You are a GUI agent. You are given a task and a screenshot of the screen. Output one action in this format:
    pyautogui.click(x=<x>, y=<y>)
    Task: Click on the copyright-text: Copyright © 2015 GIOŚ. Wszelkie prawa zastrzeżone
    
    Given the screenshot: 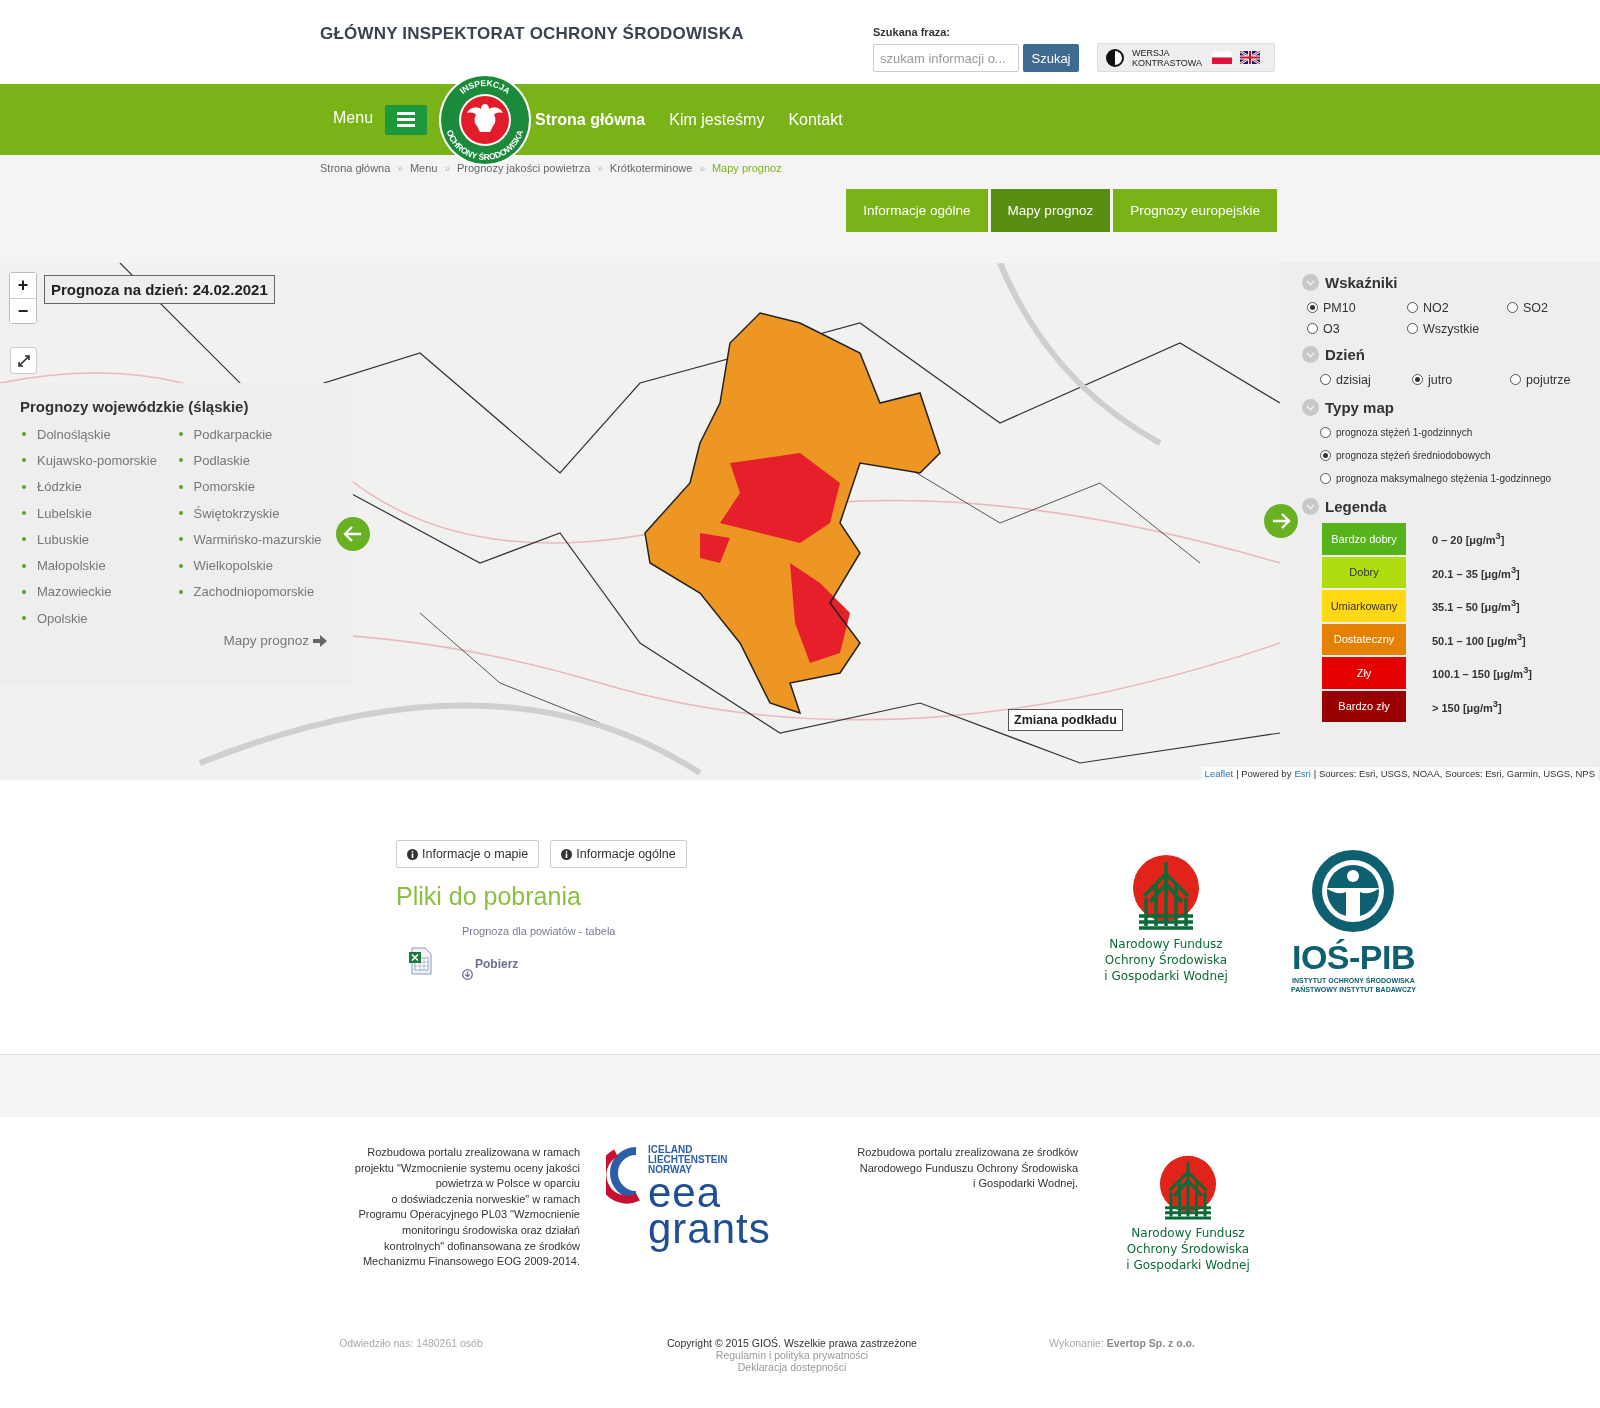 What is the action you would take?
    pyautogui.click(x=792, y=1343)
    